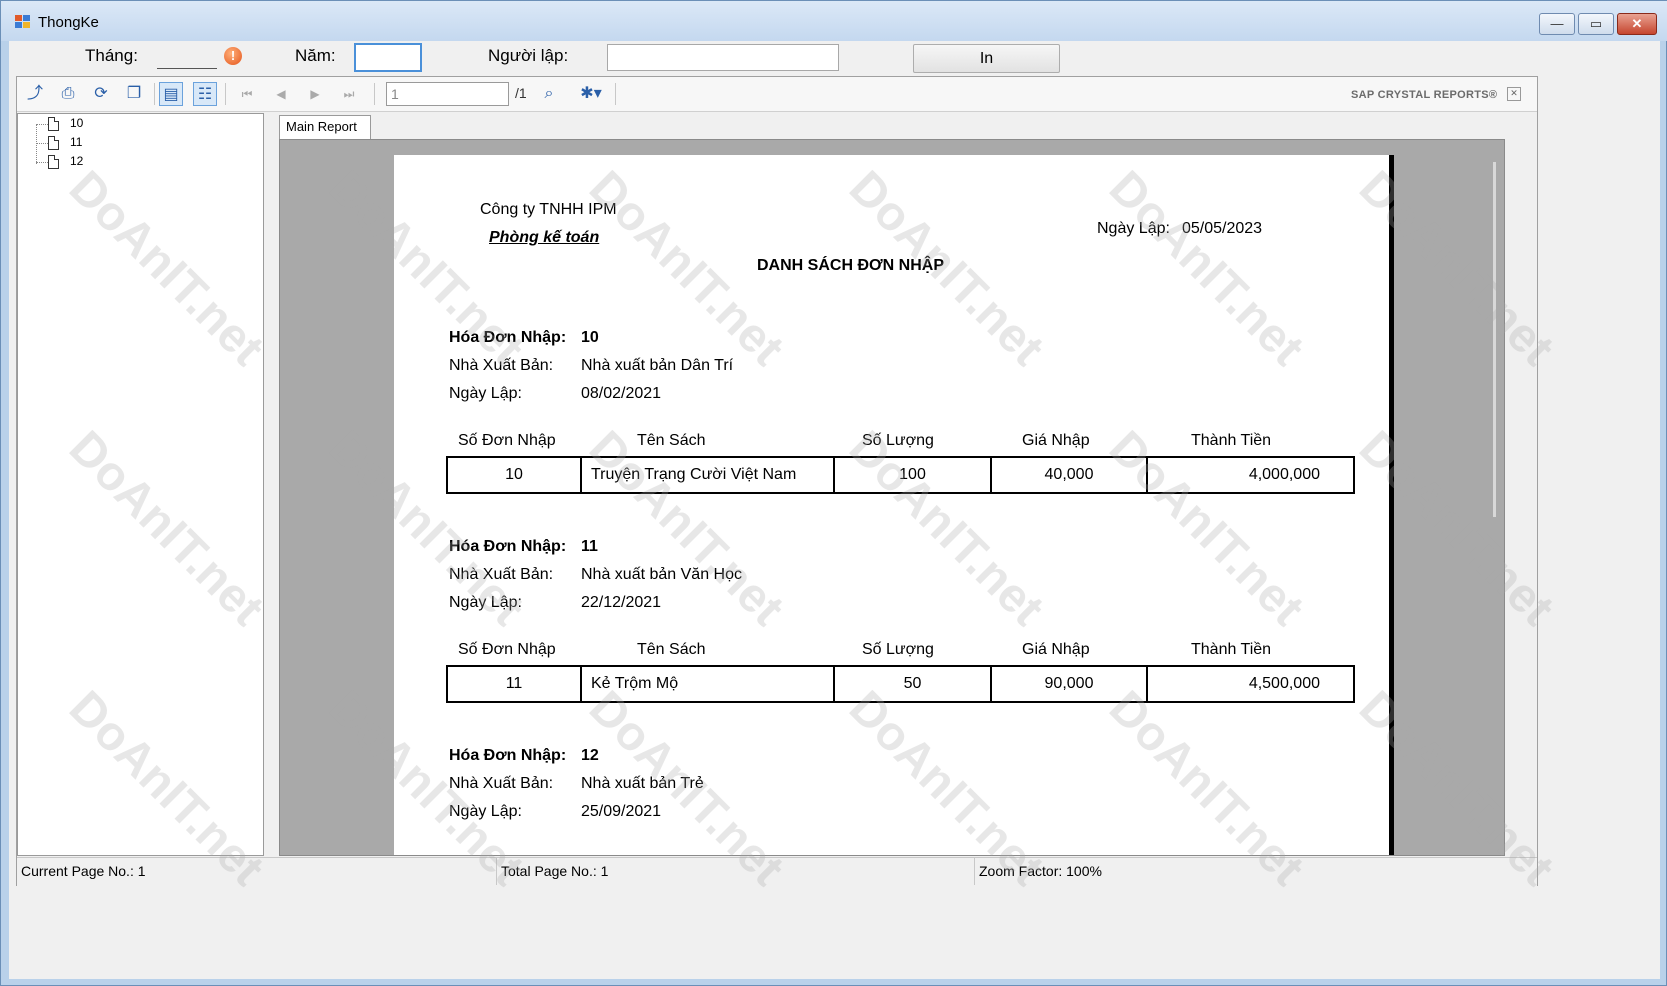  Describe the element at coordinates (548, 209) in the screenshot. I see `company-name: Công ty TNHH IPM` at that location.